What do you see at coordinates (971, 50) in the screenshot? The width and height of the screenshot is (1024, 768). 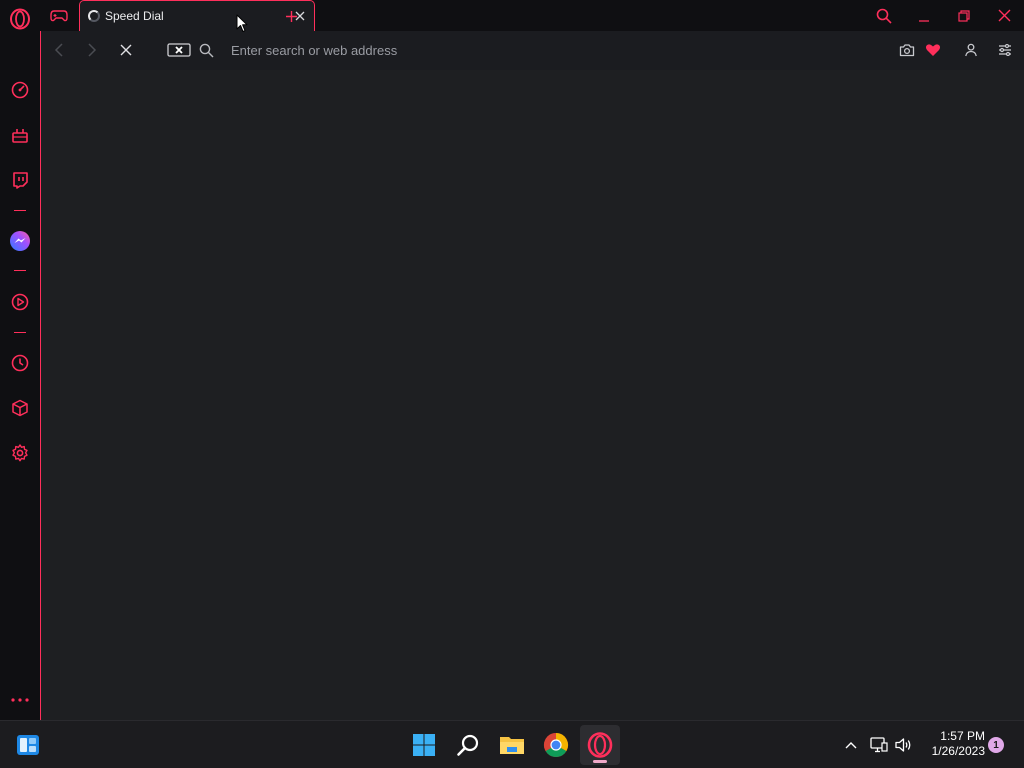 I see `account-icon` at bounding box center [971, 50].